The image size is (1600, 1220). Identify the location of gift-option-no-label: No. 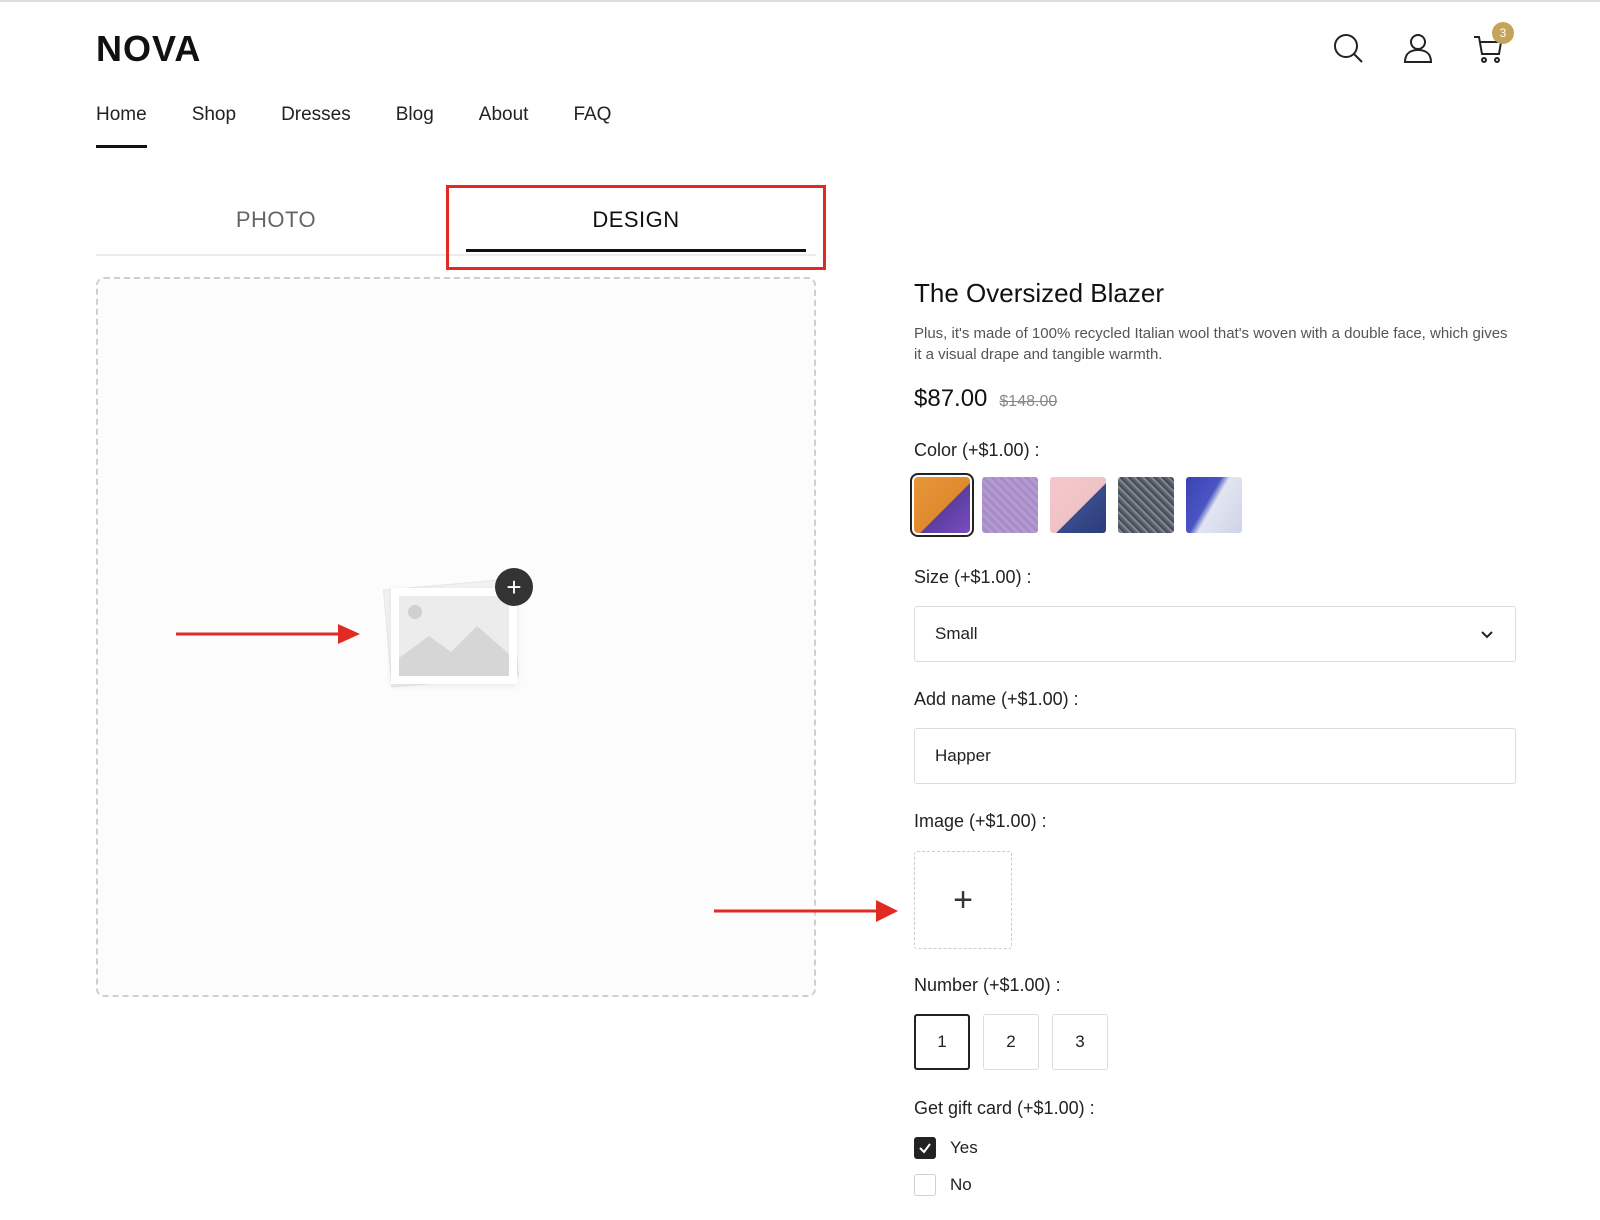
(961, 1184).